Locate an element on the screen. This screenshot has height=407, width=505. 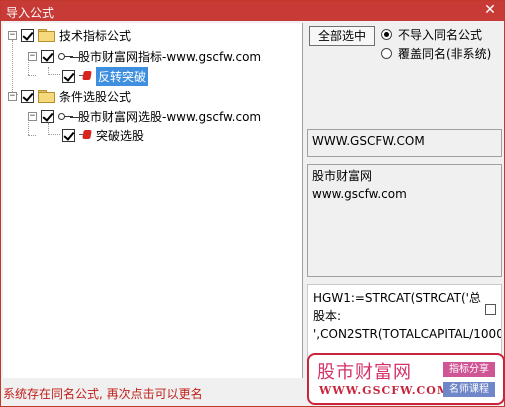
tree-node-gscfw-indicator: − 股市财富网指标-www.gscfw.com is located at coordinates (144, 56).